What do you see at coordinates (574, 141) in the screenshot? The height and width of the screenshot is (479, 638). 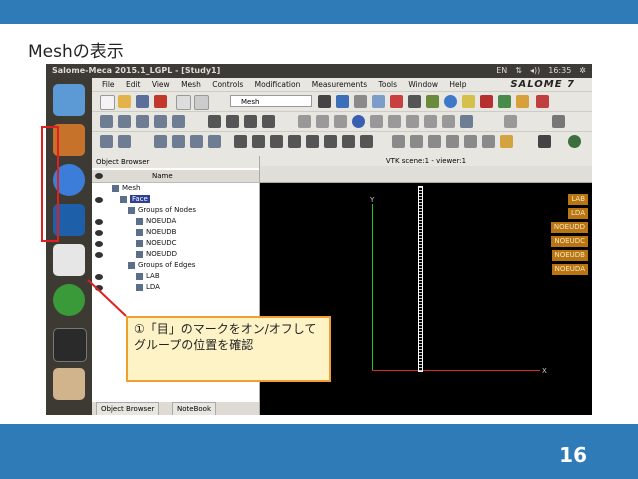 I see `target-icon` at bounding box center [574, 141].